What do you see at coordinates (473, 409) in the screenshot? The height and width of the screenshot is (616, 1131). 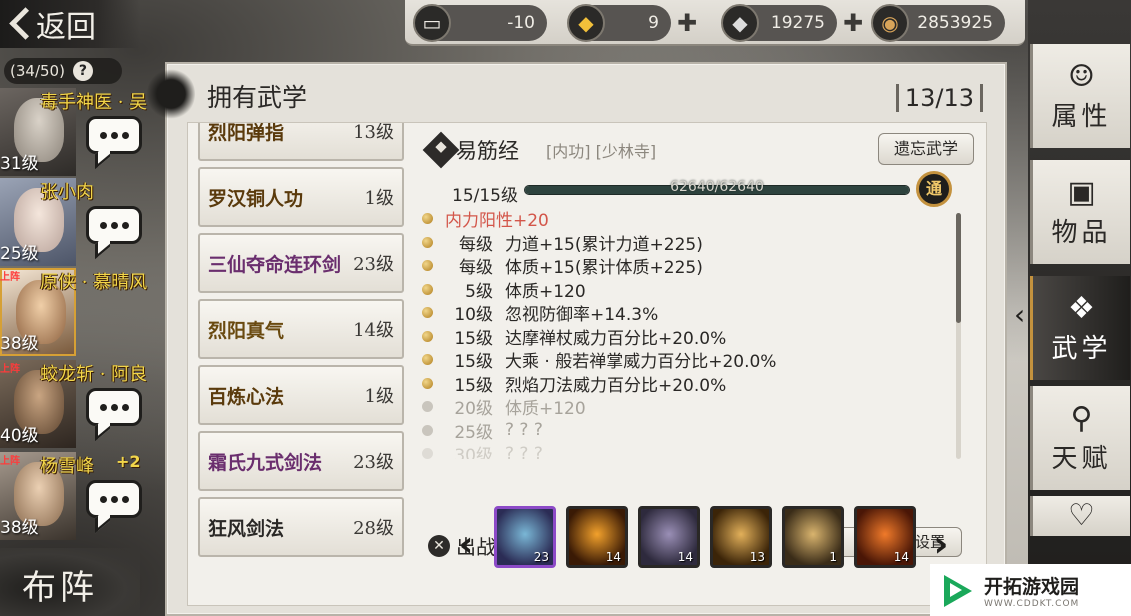 I see `effect-level: 20级` at bounding box center [473, 409].